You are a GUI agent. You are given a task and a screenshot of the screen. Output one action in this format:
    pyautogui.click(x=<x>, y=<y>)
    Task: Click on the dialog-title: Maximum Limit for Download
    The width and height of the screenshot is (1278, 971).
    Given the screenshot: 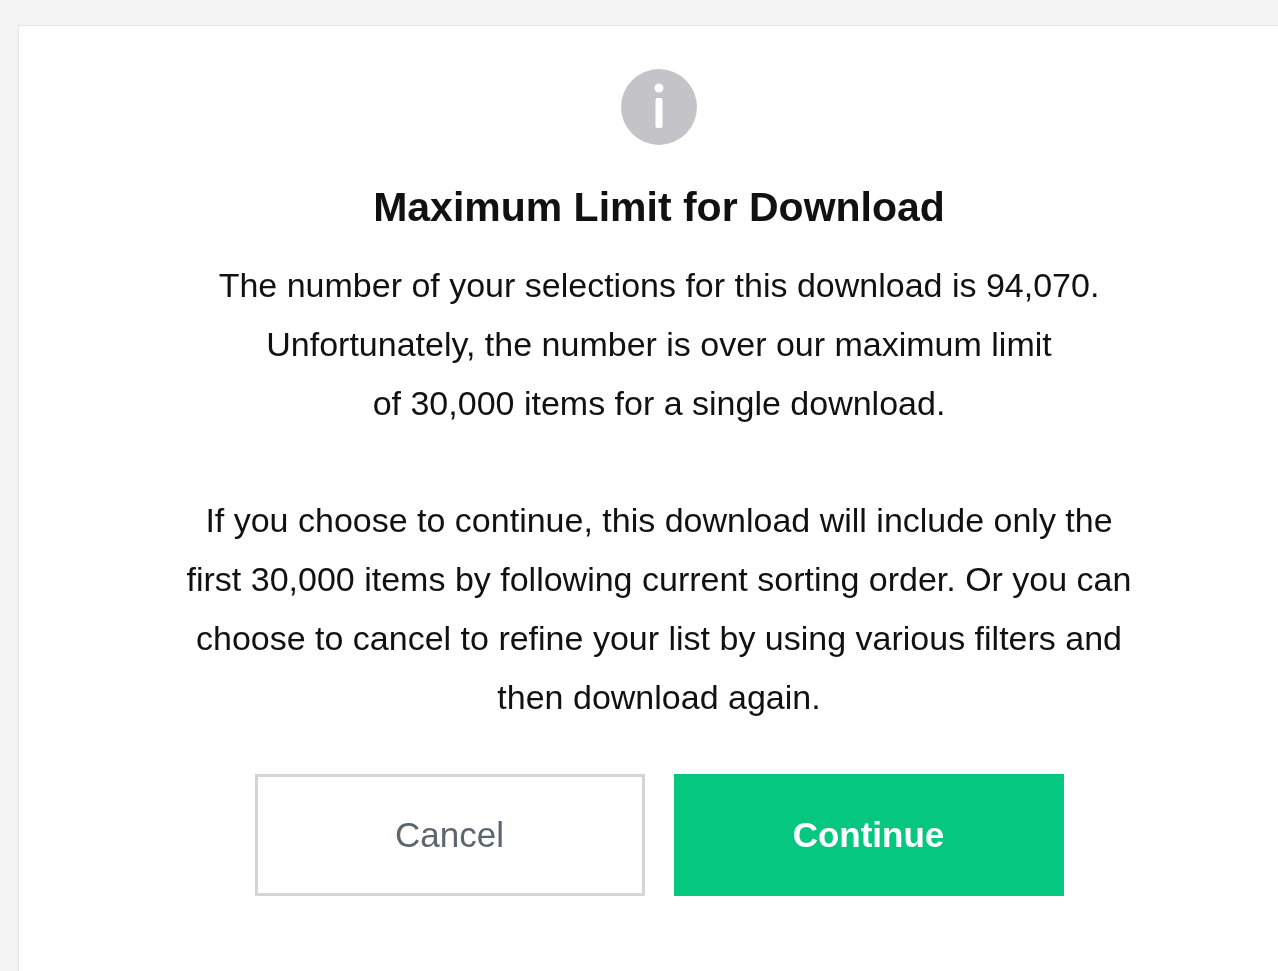 What is the action you would take?
    pyautogui.click(x=659, y=207)
    